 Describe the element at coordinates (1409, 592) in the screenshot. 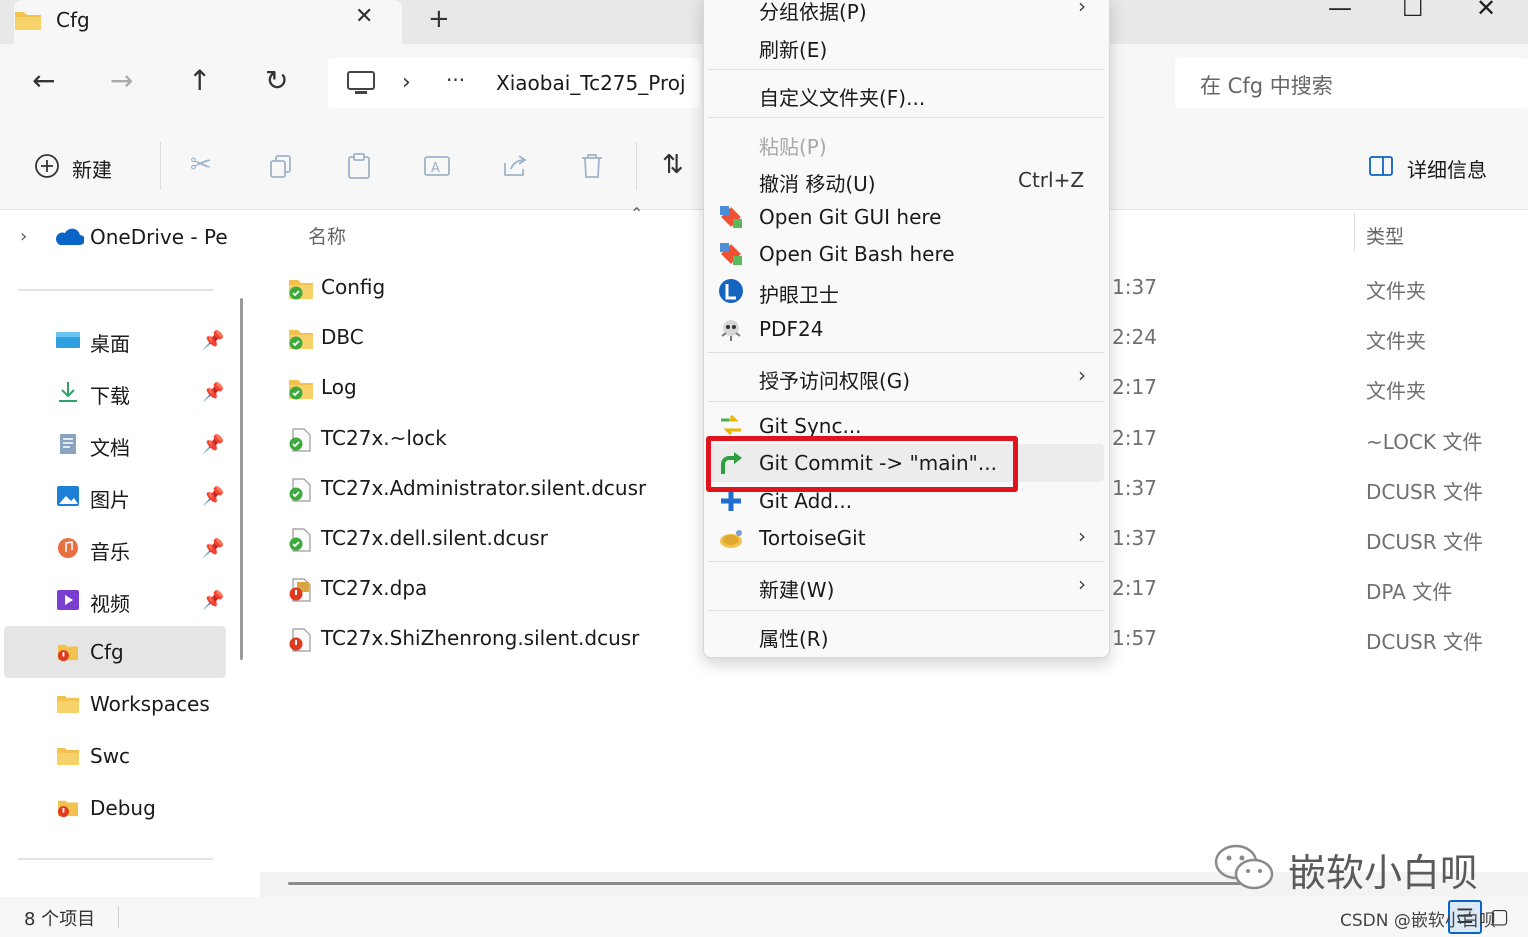

I see `file-type: DPA 文件` at that location.